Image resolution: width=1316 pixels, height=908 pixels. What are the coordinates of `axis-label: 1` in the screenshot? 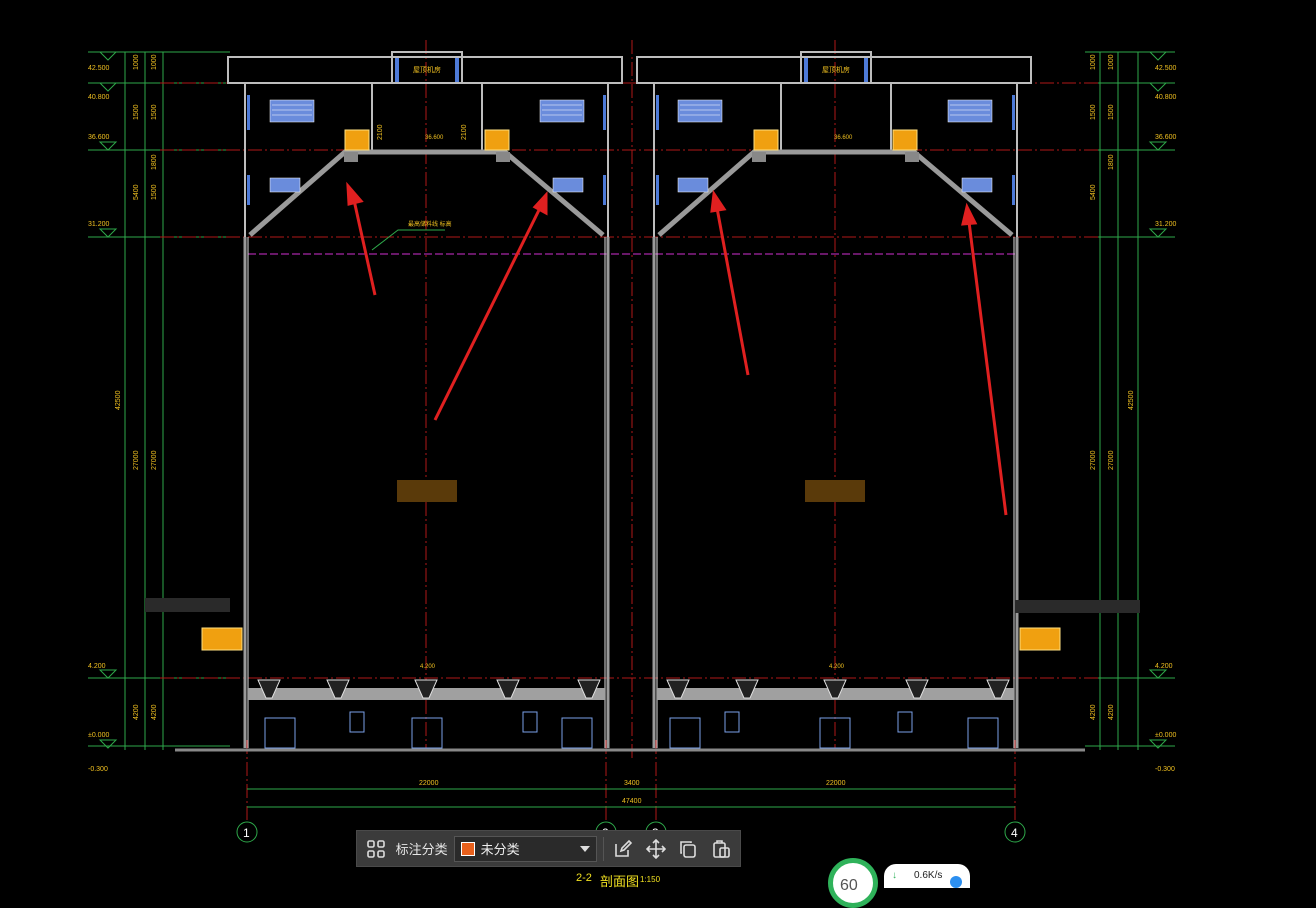 It's located at (246, 833).